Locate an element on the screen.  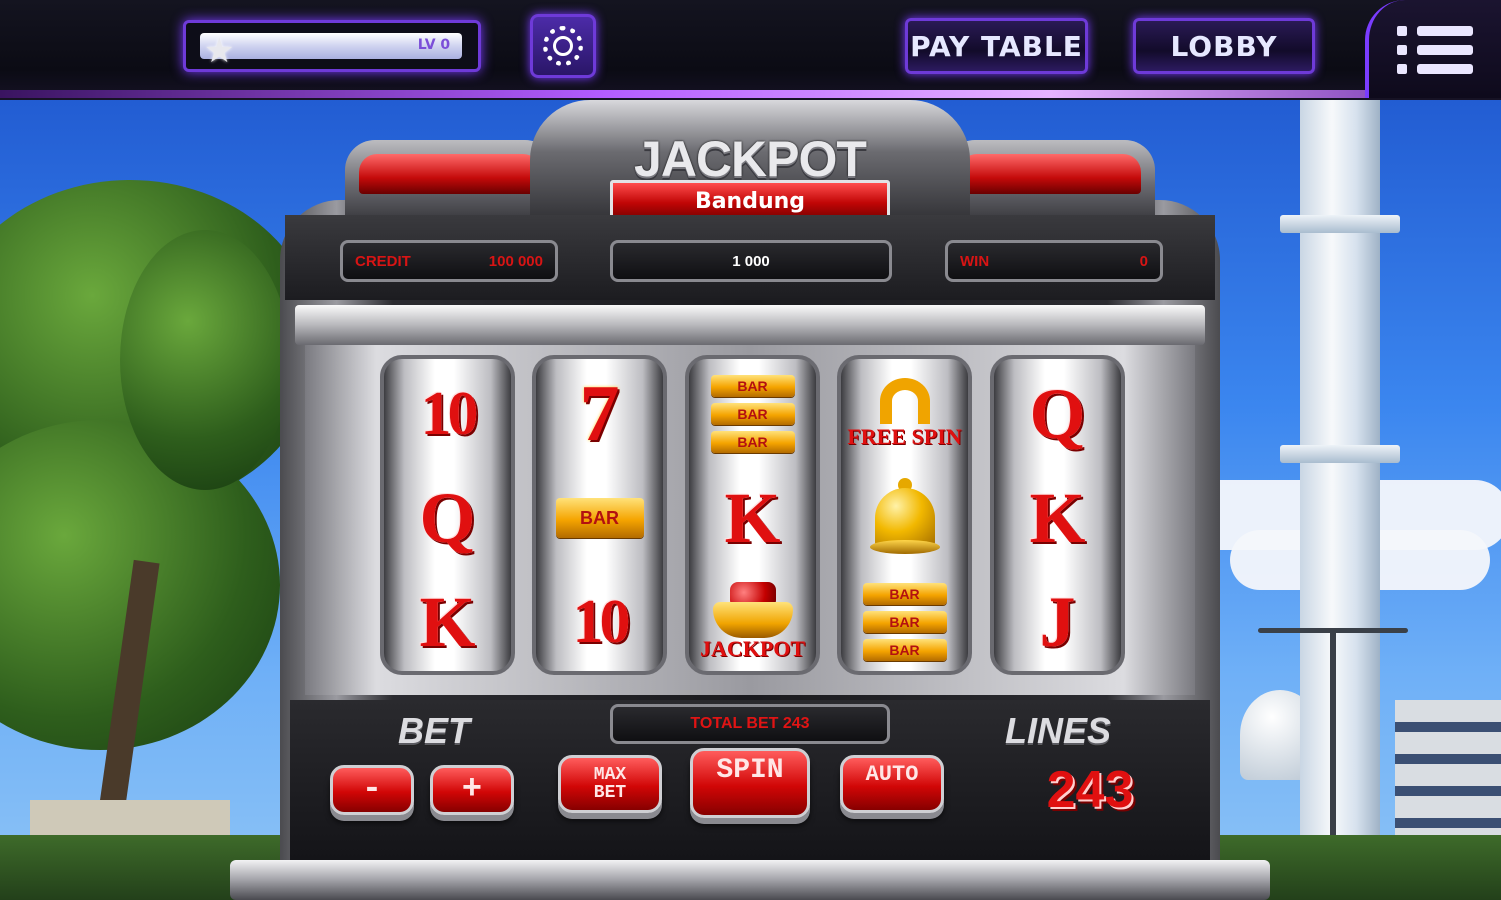
level-label: LV 0 is located at coordinates (434, 45).